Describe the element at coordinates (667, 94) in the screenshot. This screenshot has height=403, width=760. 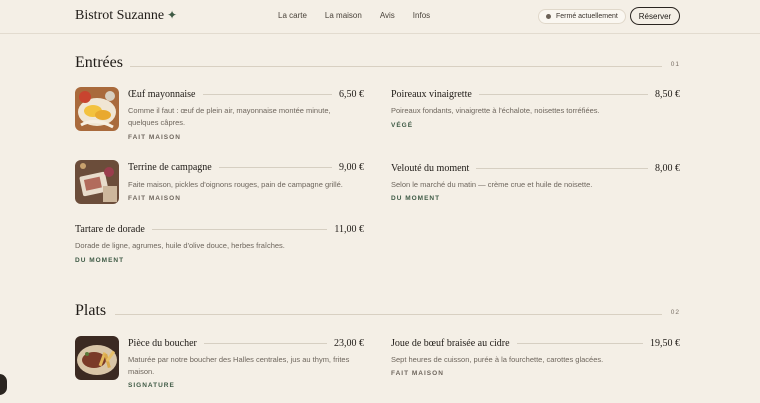
I see `dish-price: 8,50 €` at that location.